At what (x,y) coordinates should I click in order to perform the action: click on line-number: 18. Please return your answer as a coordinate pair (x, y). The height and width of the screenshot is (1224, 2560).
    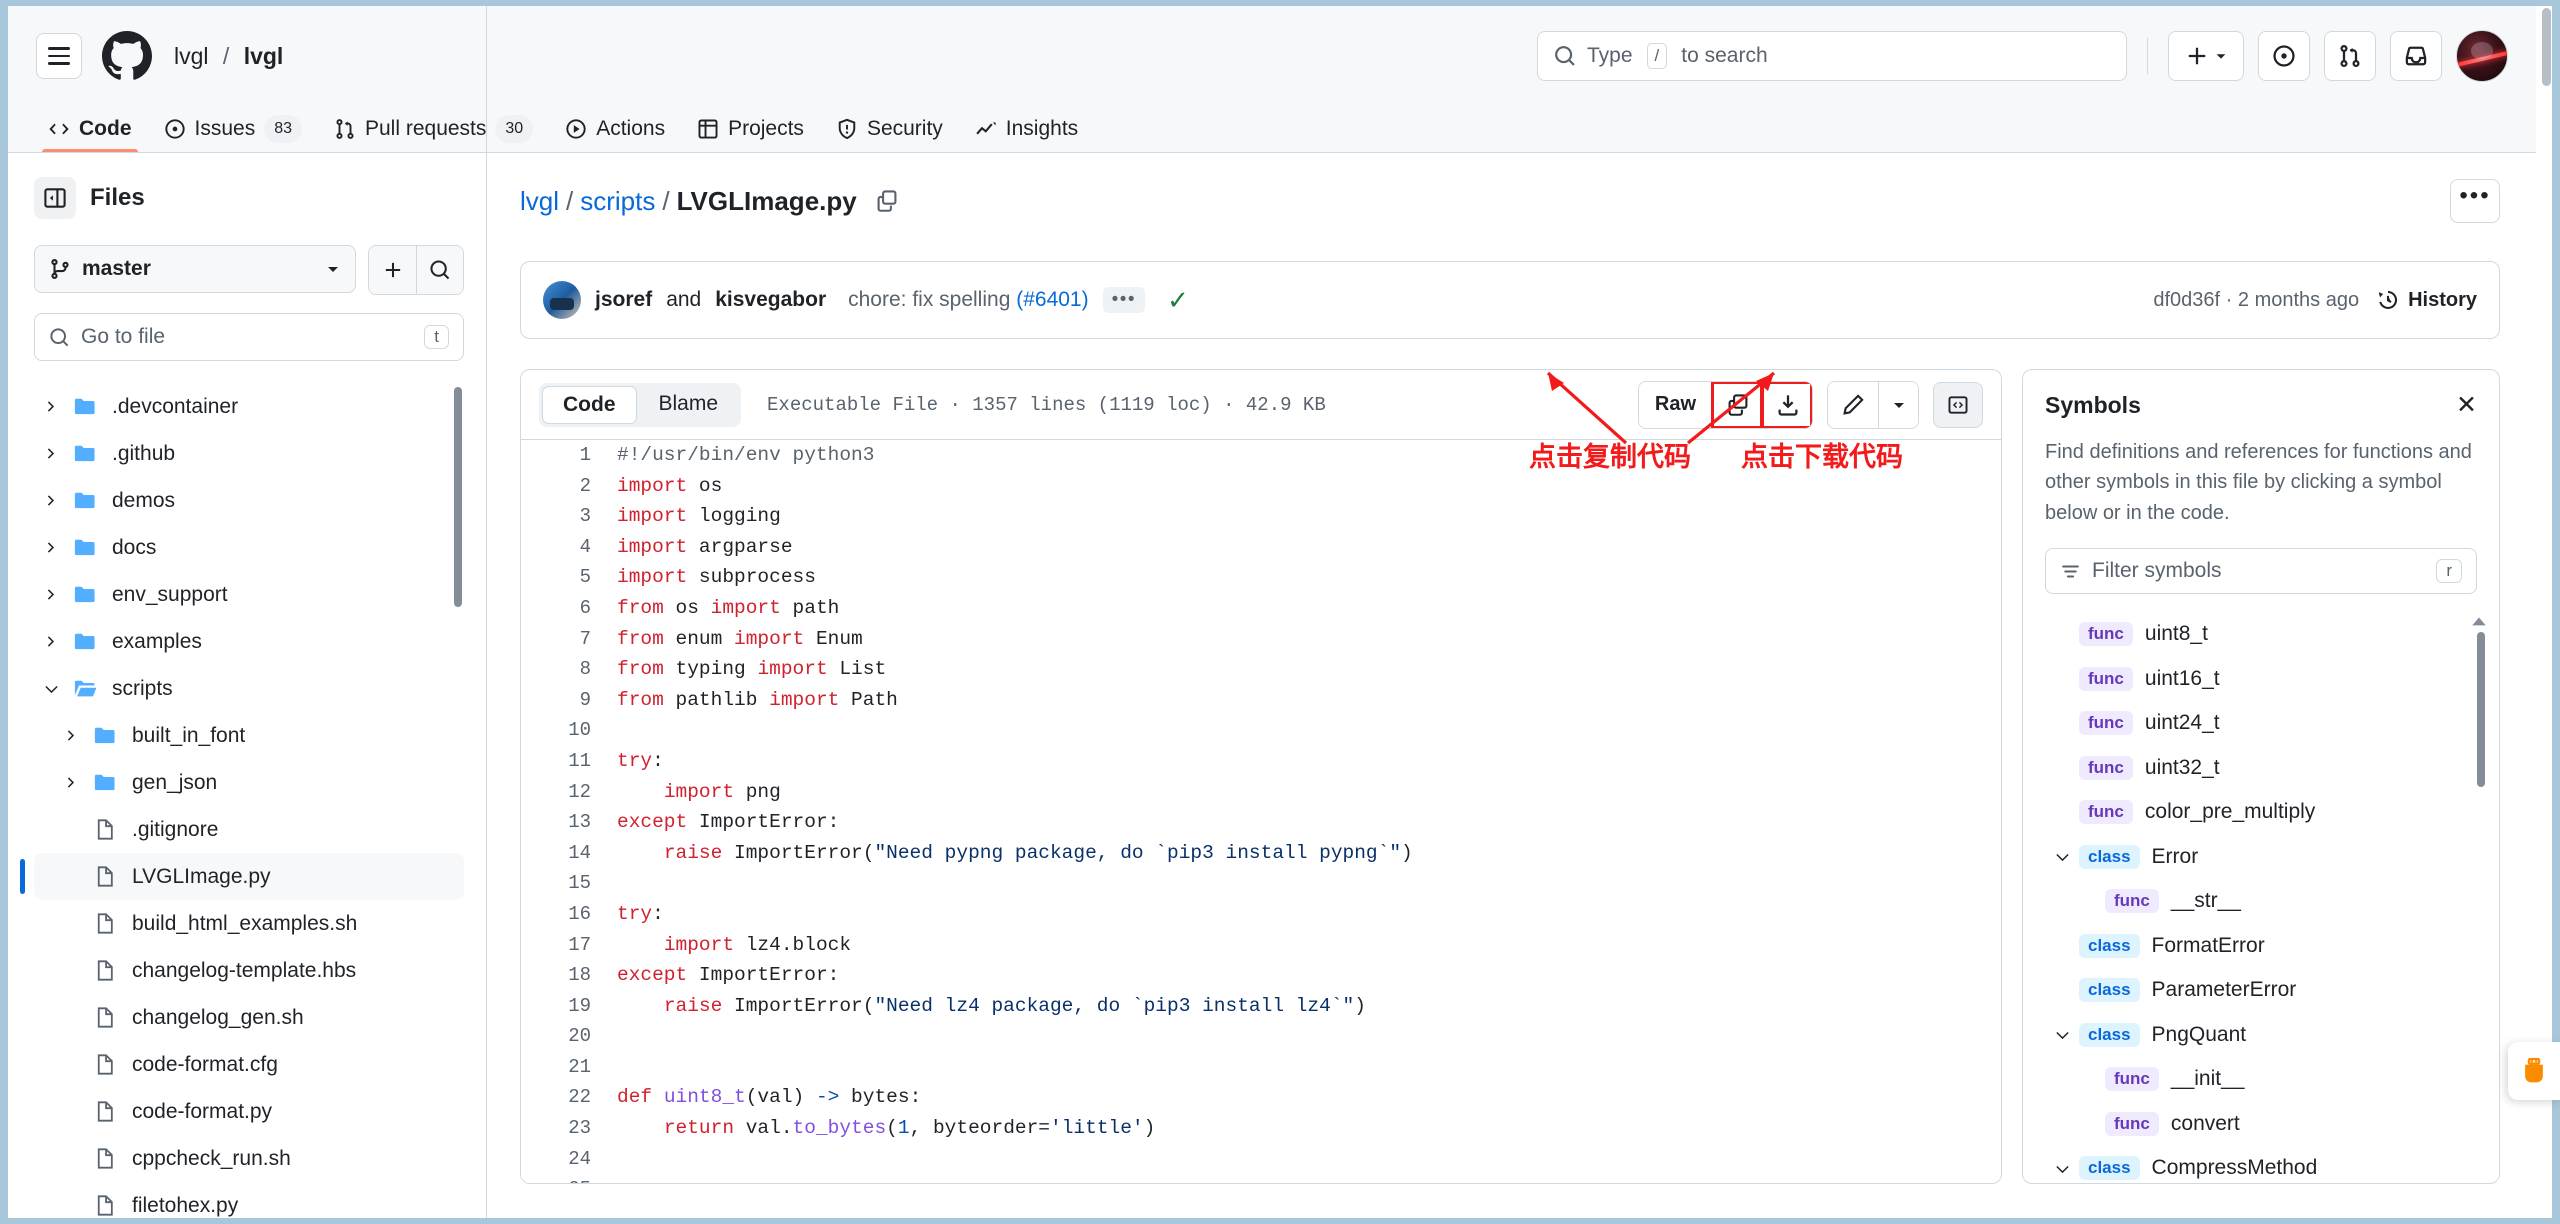
    Looking at the image, I should click on (569, 975).